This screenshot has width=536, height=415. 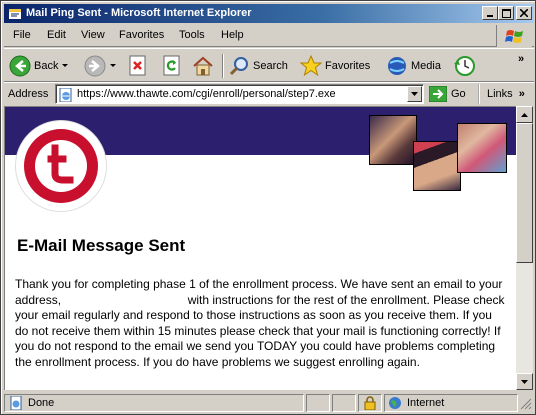 I want to click on forward-dropdown-icon, so click(x=113, y=65).